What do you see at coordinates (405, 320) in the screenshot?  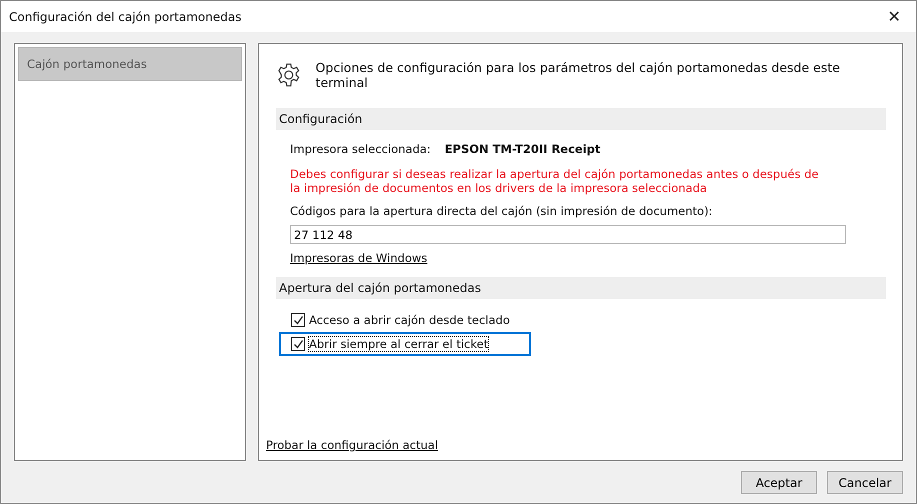 I see `checkbox-option: Acceso a abrir cajón desde teclado` at bounding box center [405, 320].